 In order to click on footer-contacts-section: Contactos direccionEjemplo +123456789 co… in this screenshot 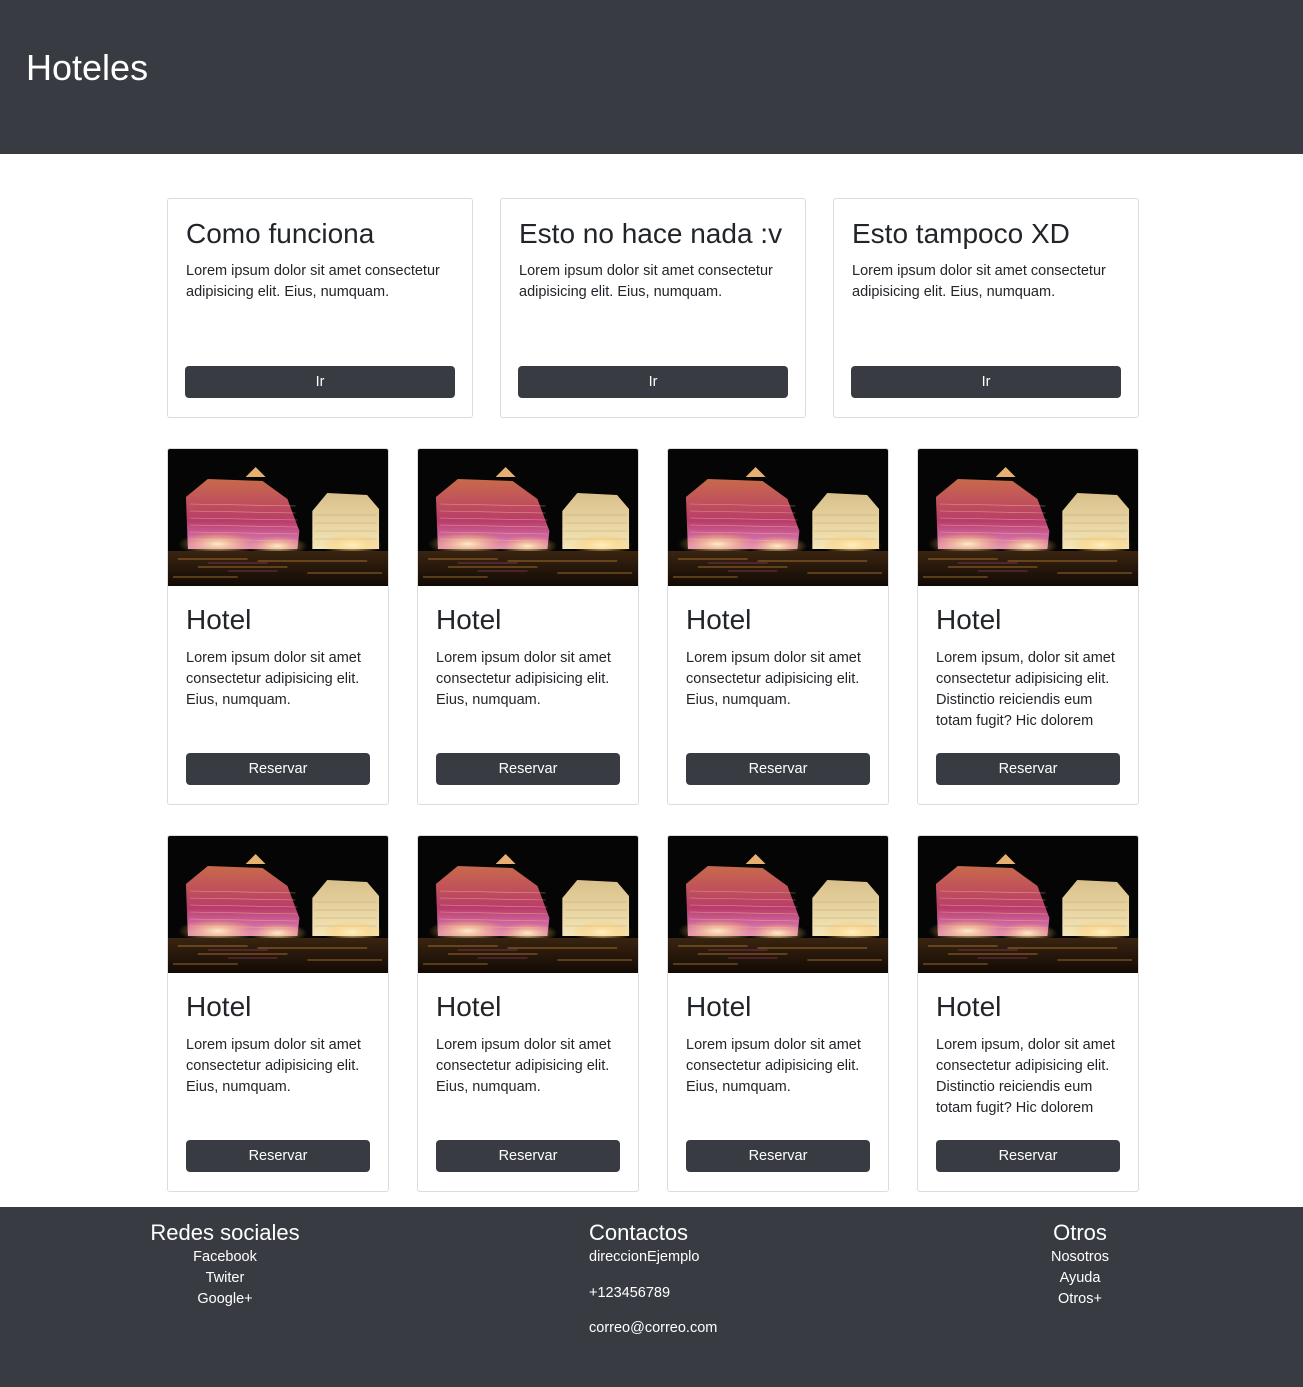, I will do `click(699, 1286)`.